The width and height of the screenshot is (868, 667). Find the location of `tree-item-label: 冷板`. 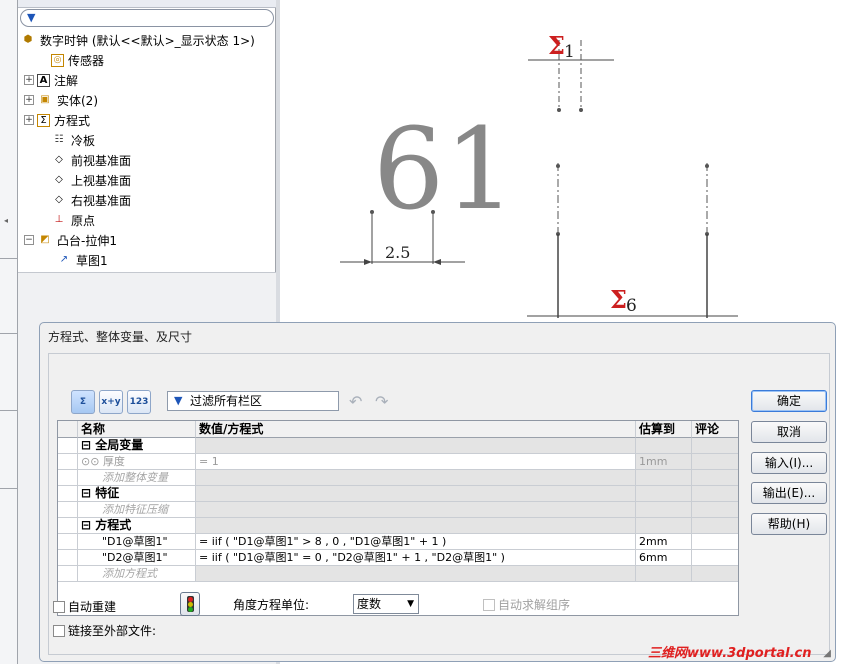

tree-item-label: 冷板 is located at coordinates (83, 140).